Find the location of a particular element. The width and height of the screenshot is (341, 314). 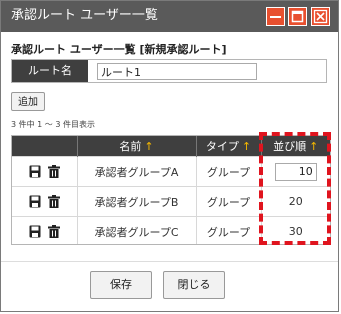

route-name-row: ルート名 is located at coordinates (169, 71).